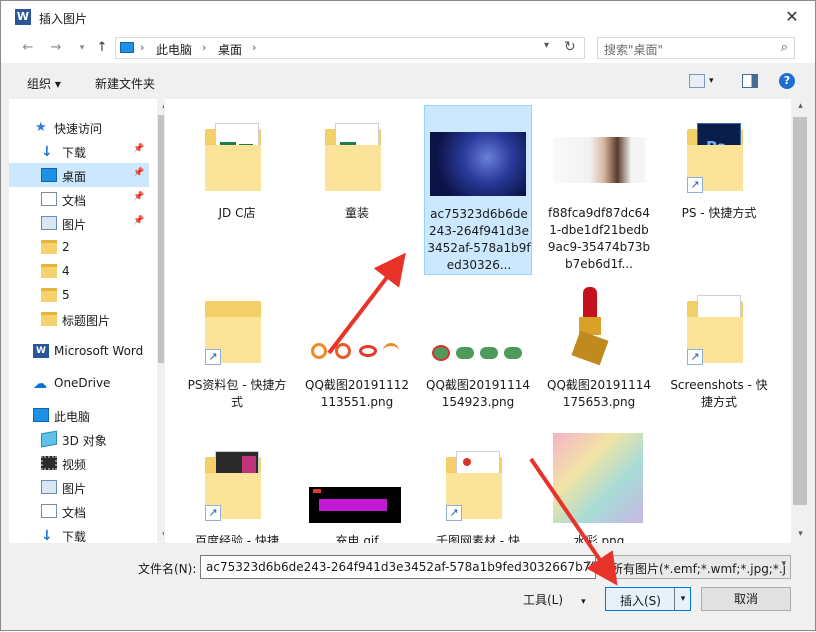 The image size is (816, 632). I want to click on pin-icon: 📌, so click(139, 221).